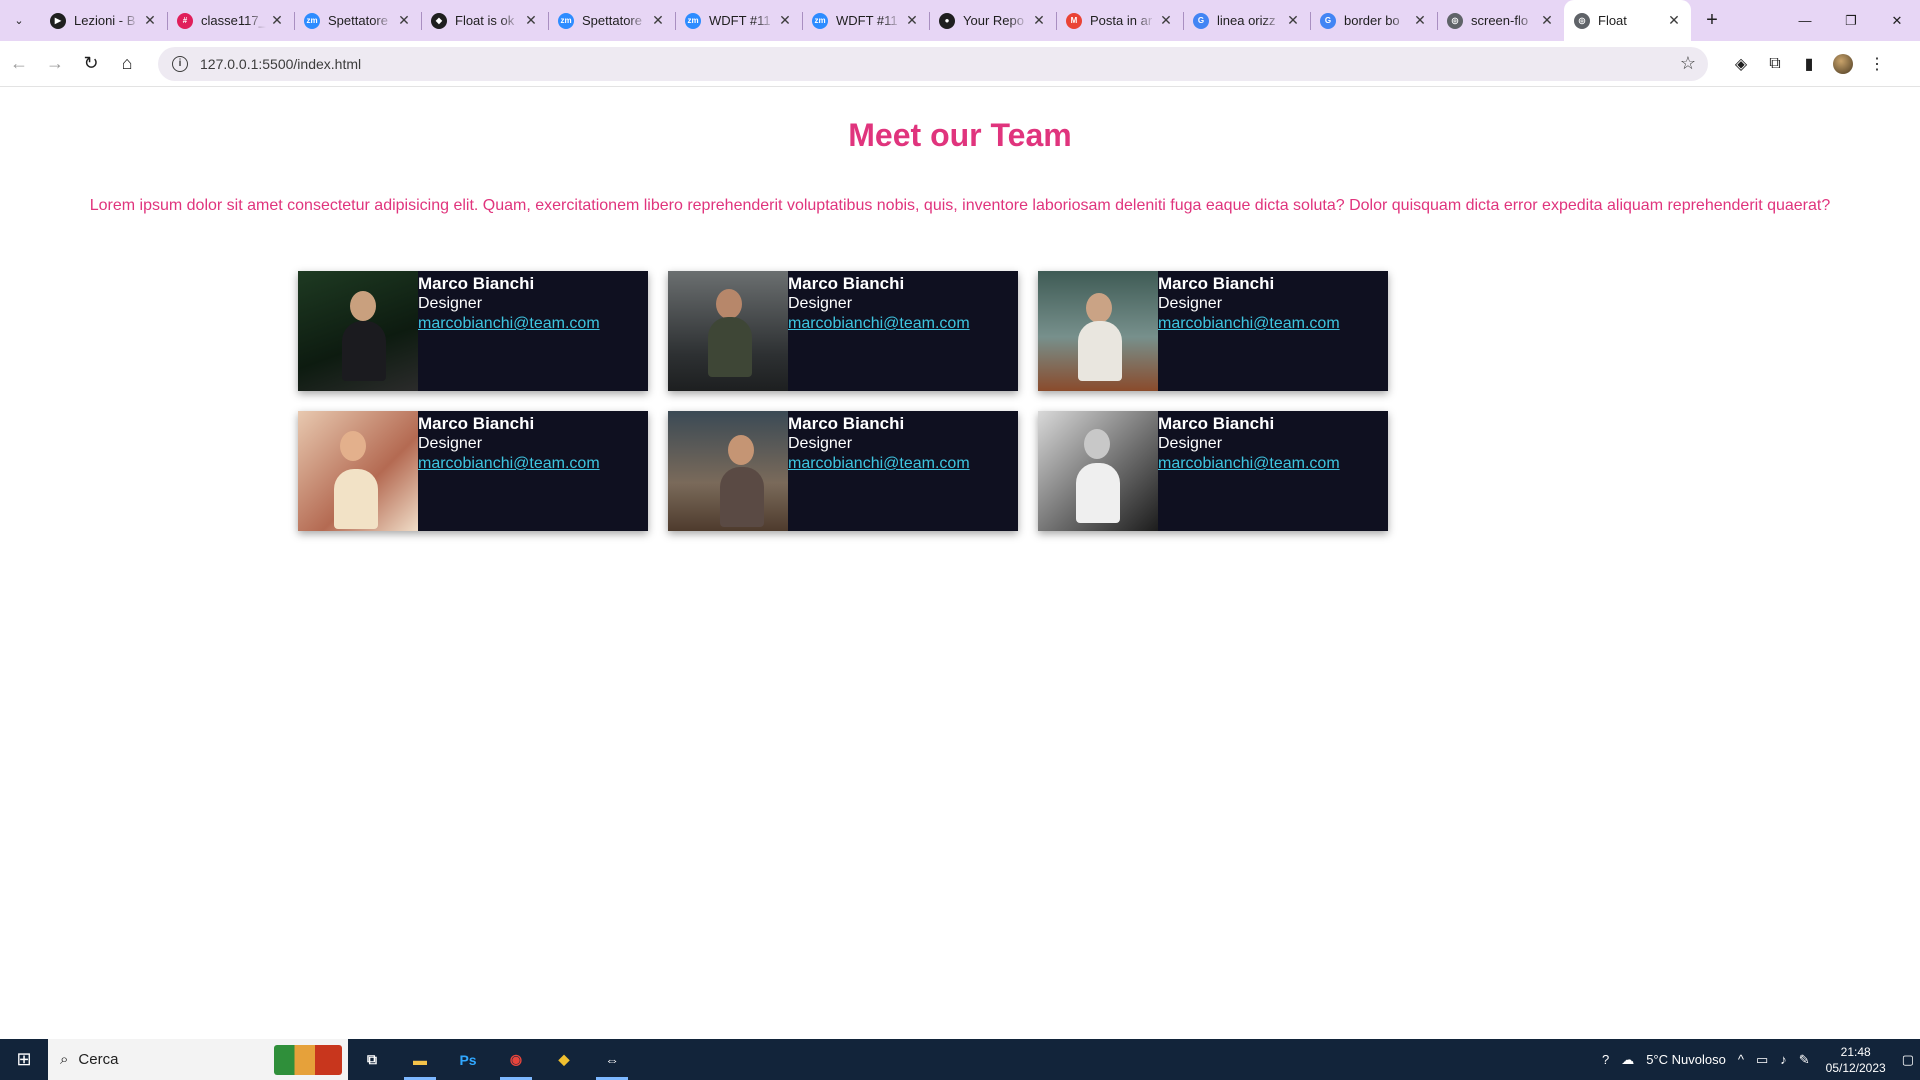  I want to click on window-controls: — ❐ ✕, so click(1851, 20).